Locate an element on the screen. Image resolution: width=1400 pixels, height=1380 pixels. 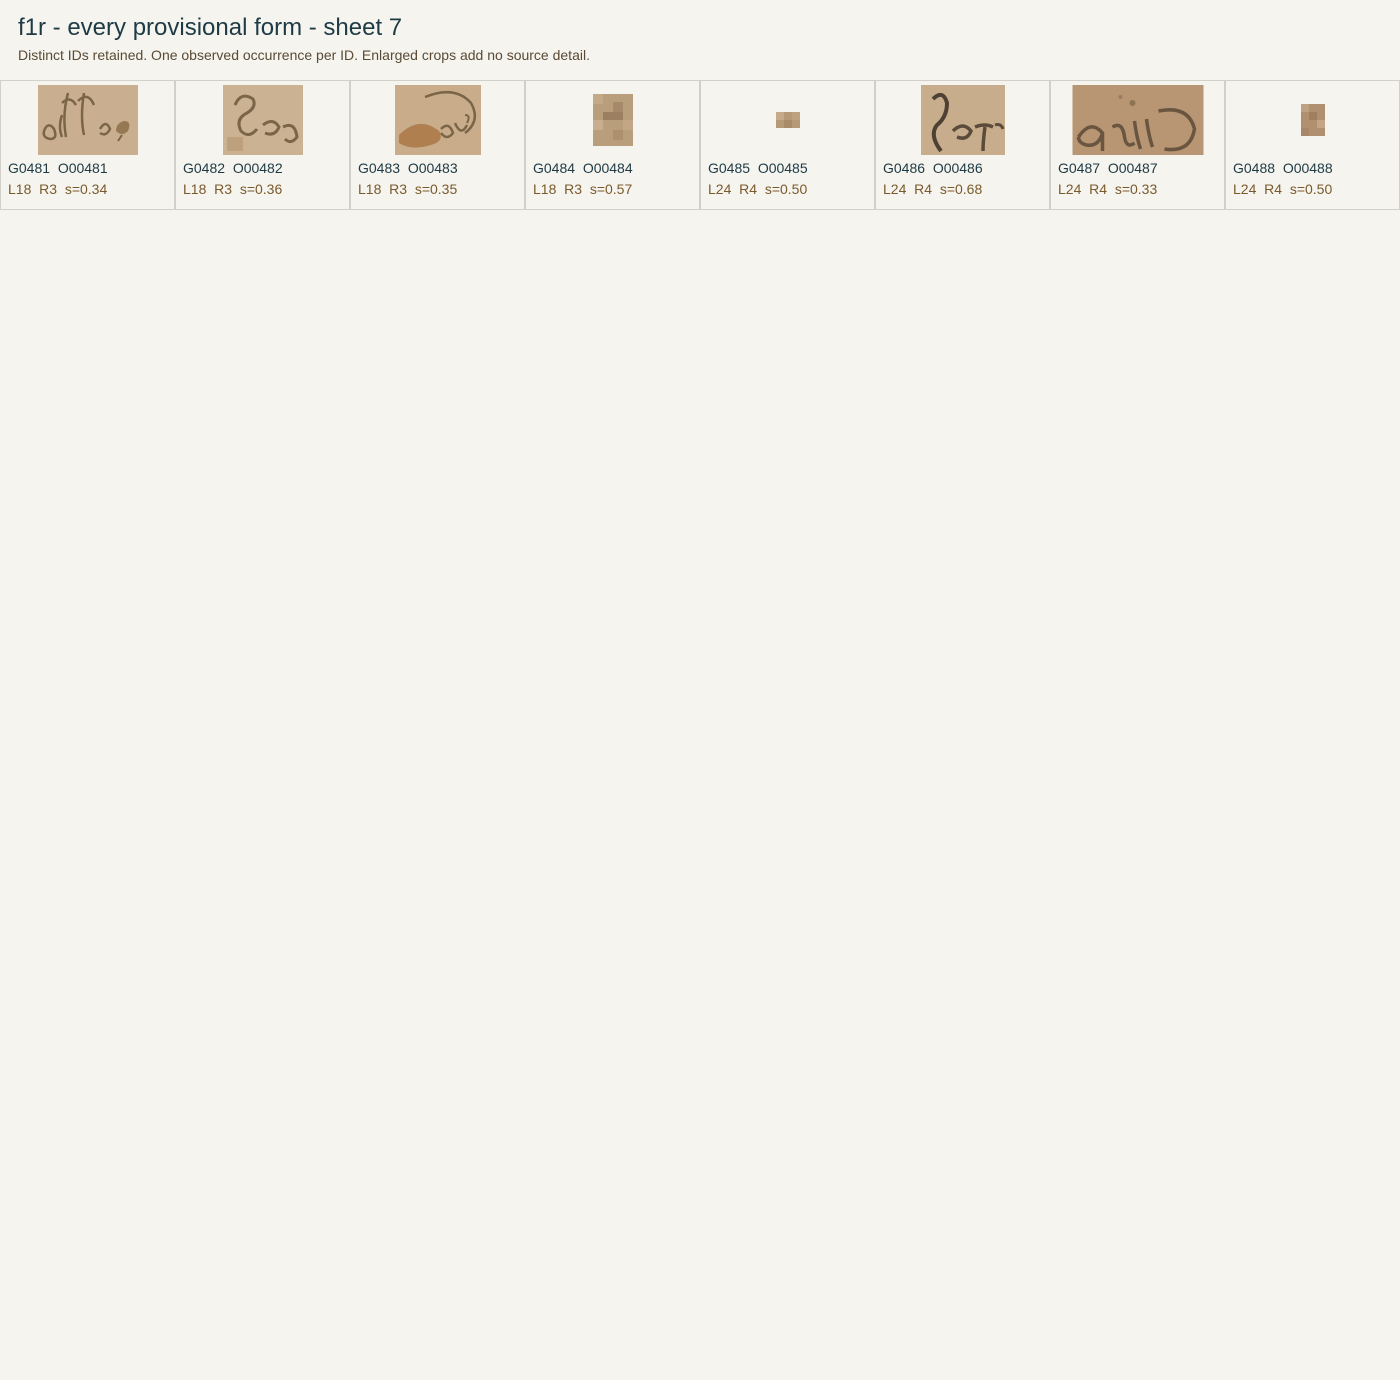
glyph-meta: L18 R3 s=0.36 is located at coordinates (233, 189).